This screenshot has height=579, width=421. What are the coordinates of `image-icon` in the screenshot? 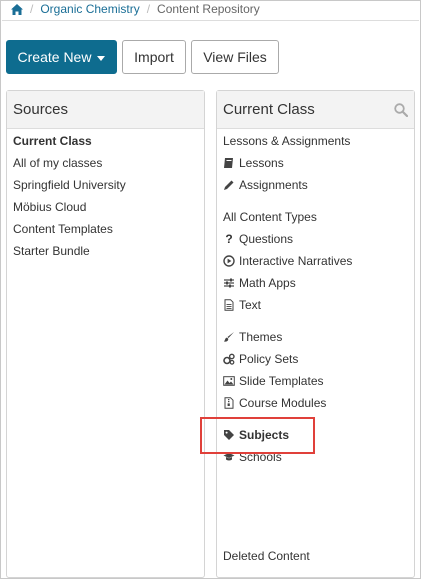 It's located at (229, 381).